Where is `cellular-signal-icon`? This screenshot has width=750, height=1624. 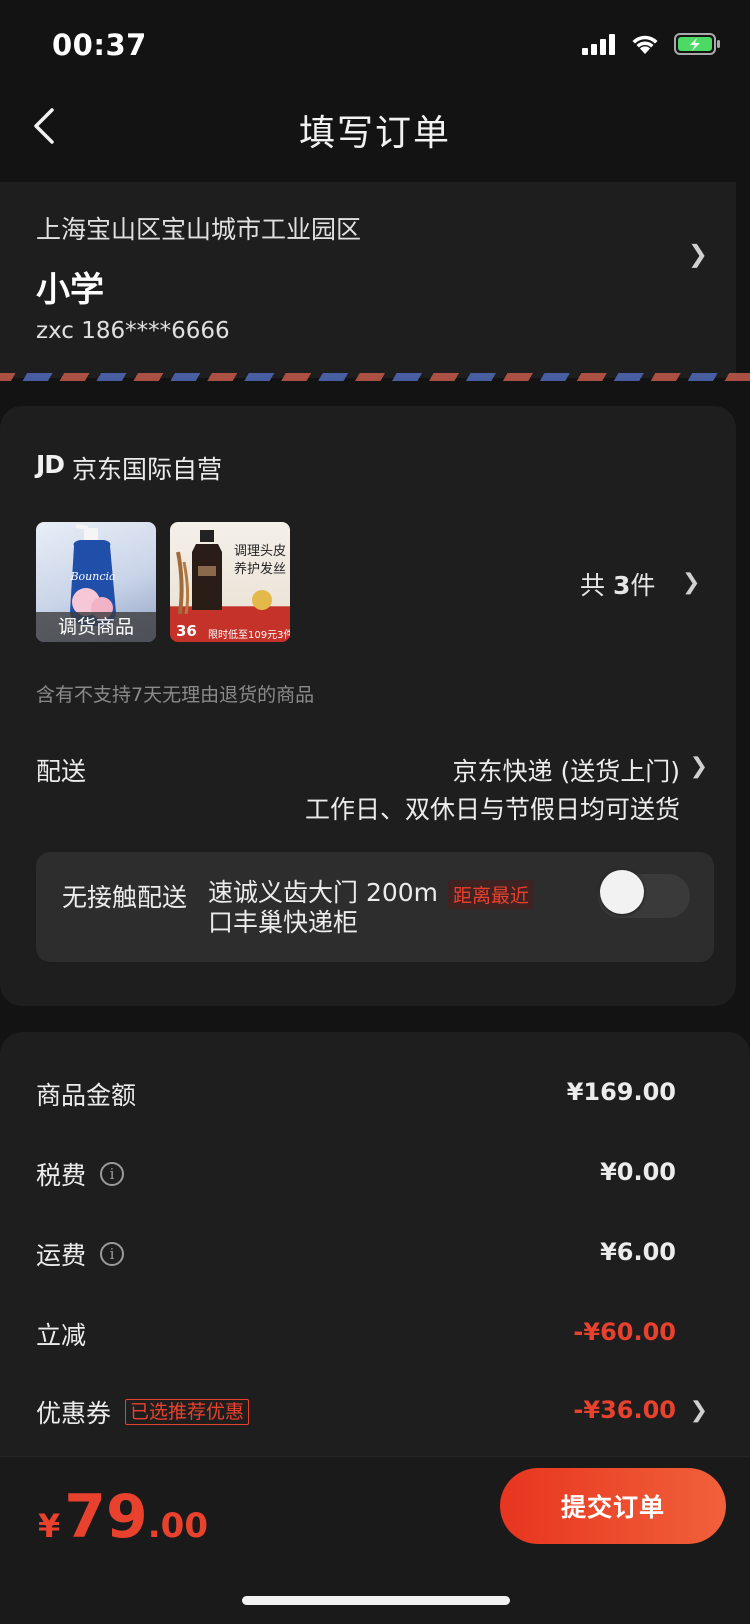
cellular-signal-icon is located at coordinates (598, 44).